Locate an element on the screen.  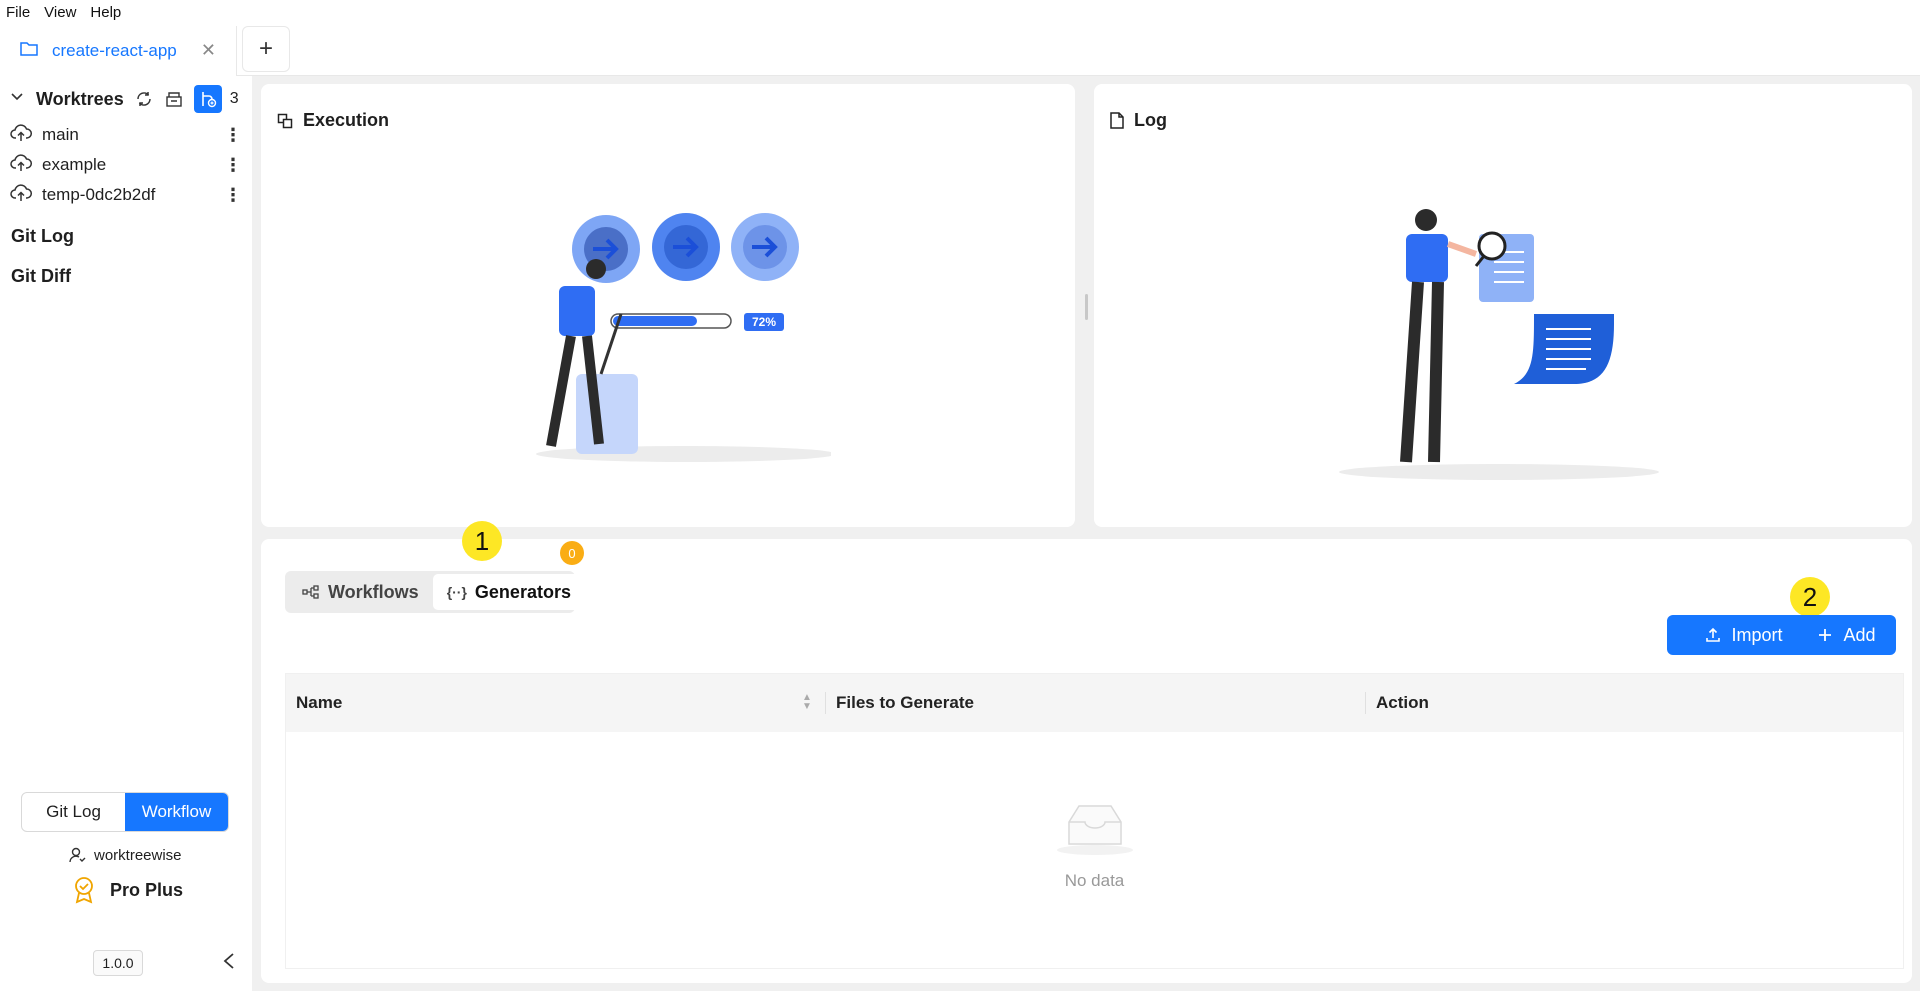
execution-header: Execution is located at coordinates (333, 120).